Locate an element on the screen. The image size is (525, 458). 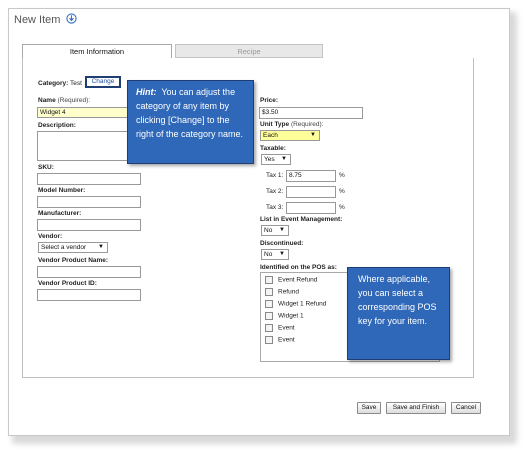
save-and-finish-button: Save and Finish is located at coordinates (416, 408).